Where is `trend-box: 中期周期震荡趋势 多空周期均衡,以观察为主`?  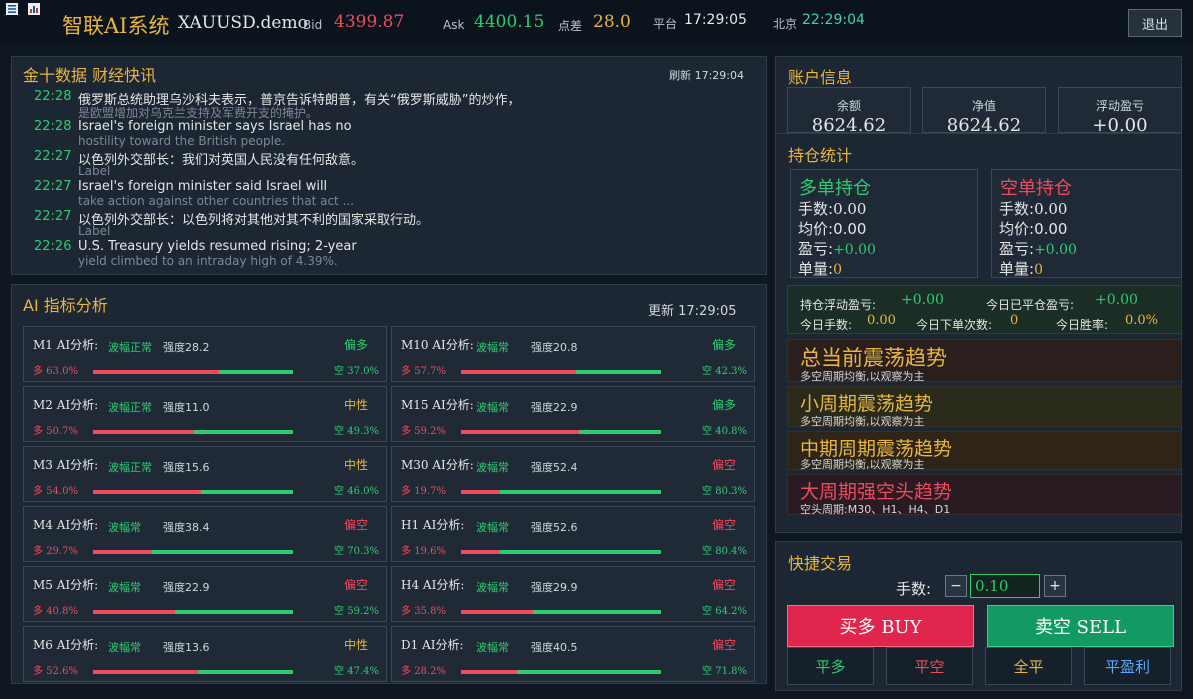 trend-box: 中期周期震荡趋势 多空周期均衡,以观察为主 is located at coordinates (984, 451).